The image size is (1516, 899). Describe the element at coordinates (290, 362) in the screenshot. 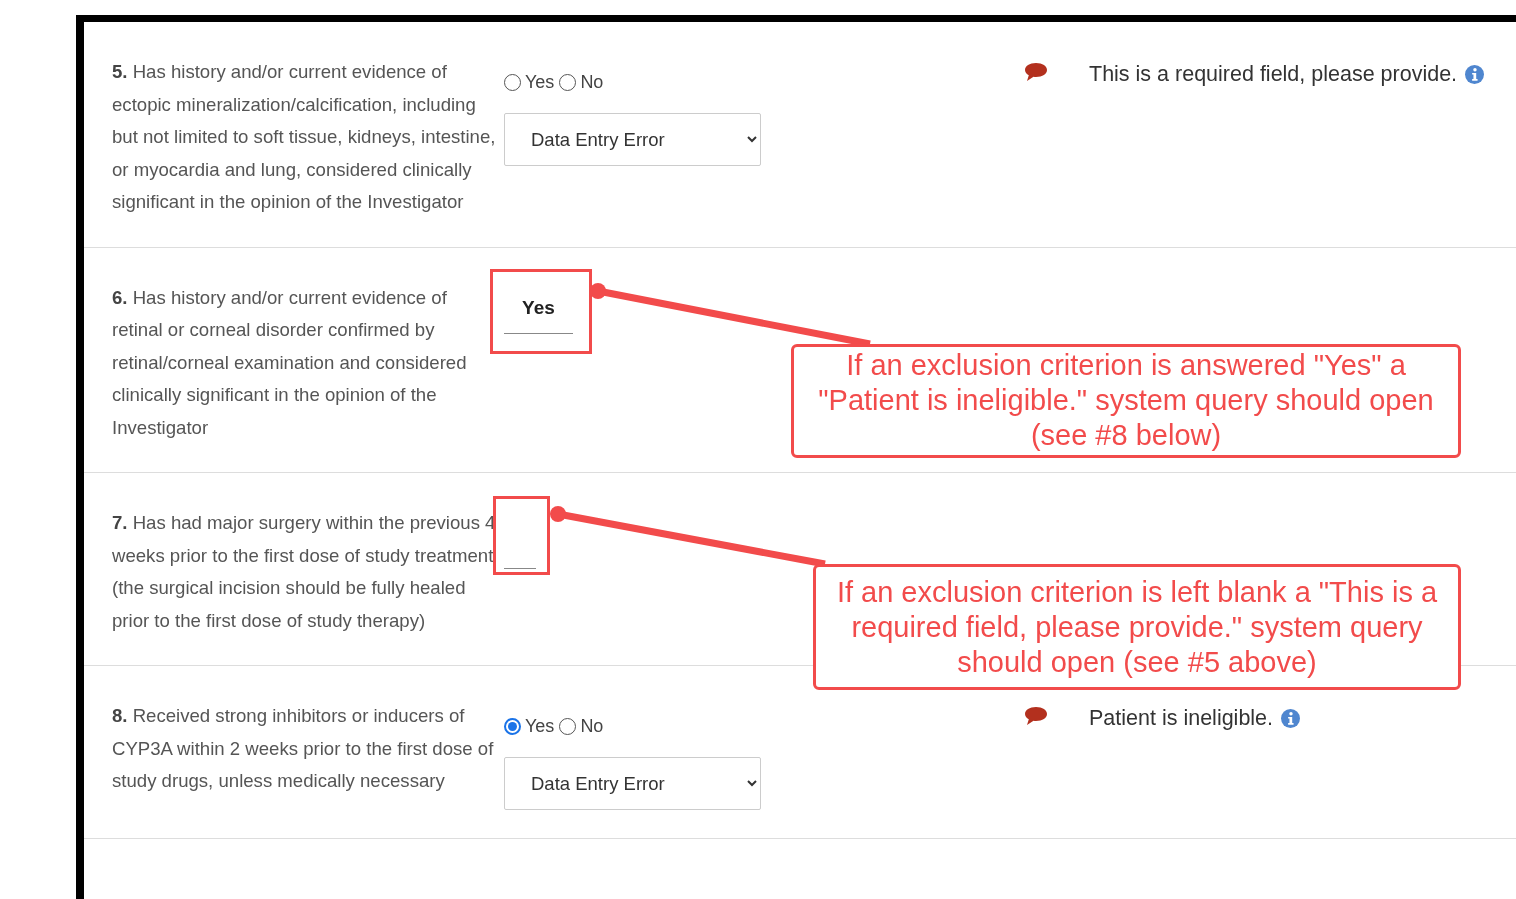

I see `question-text: 6. Has history and/or current evidence of retinal or corneal disorder confirmed by retinal/corneal examination and considered clinically significant in the opinion of the Investigator` at that location.